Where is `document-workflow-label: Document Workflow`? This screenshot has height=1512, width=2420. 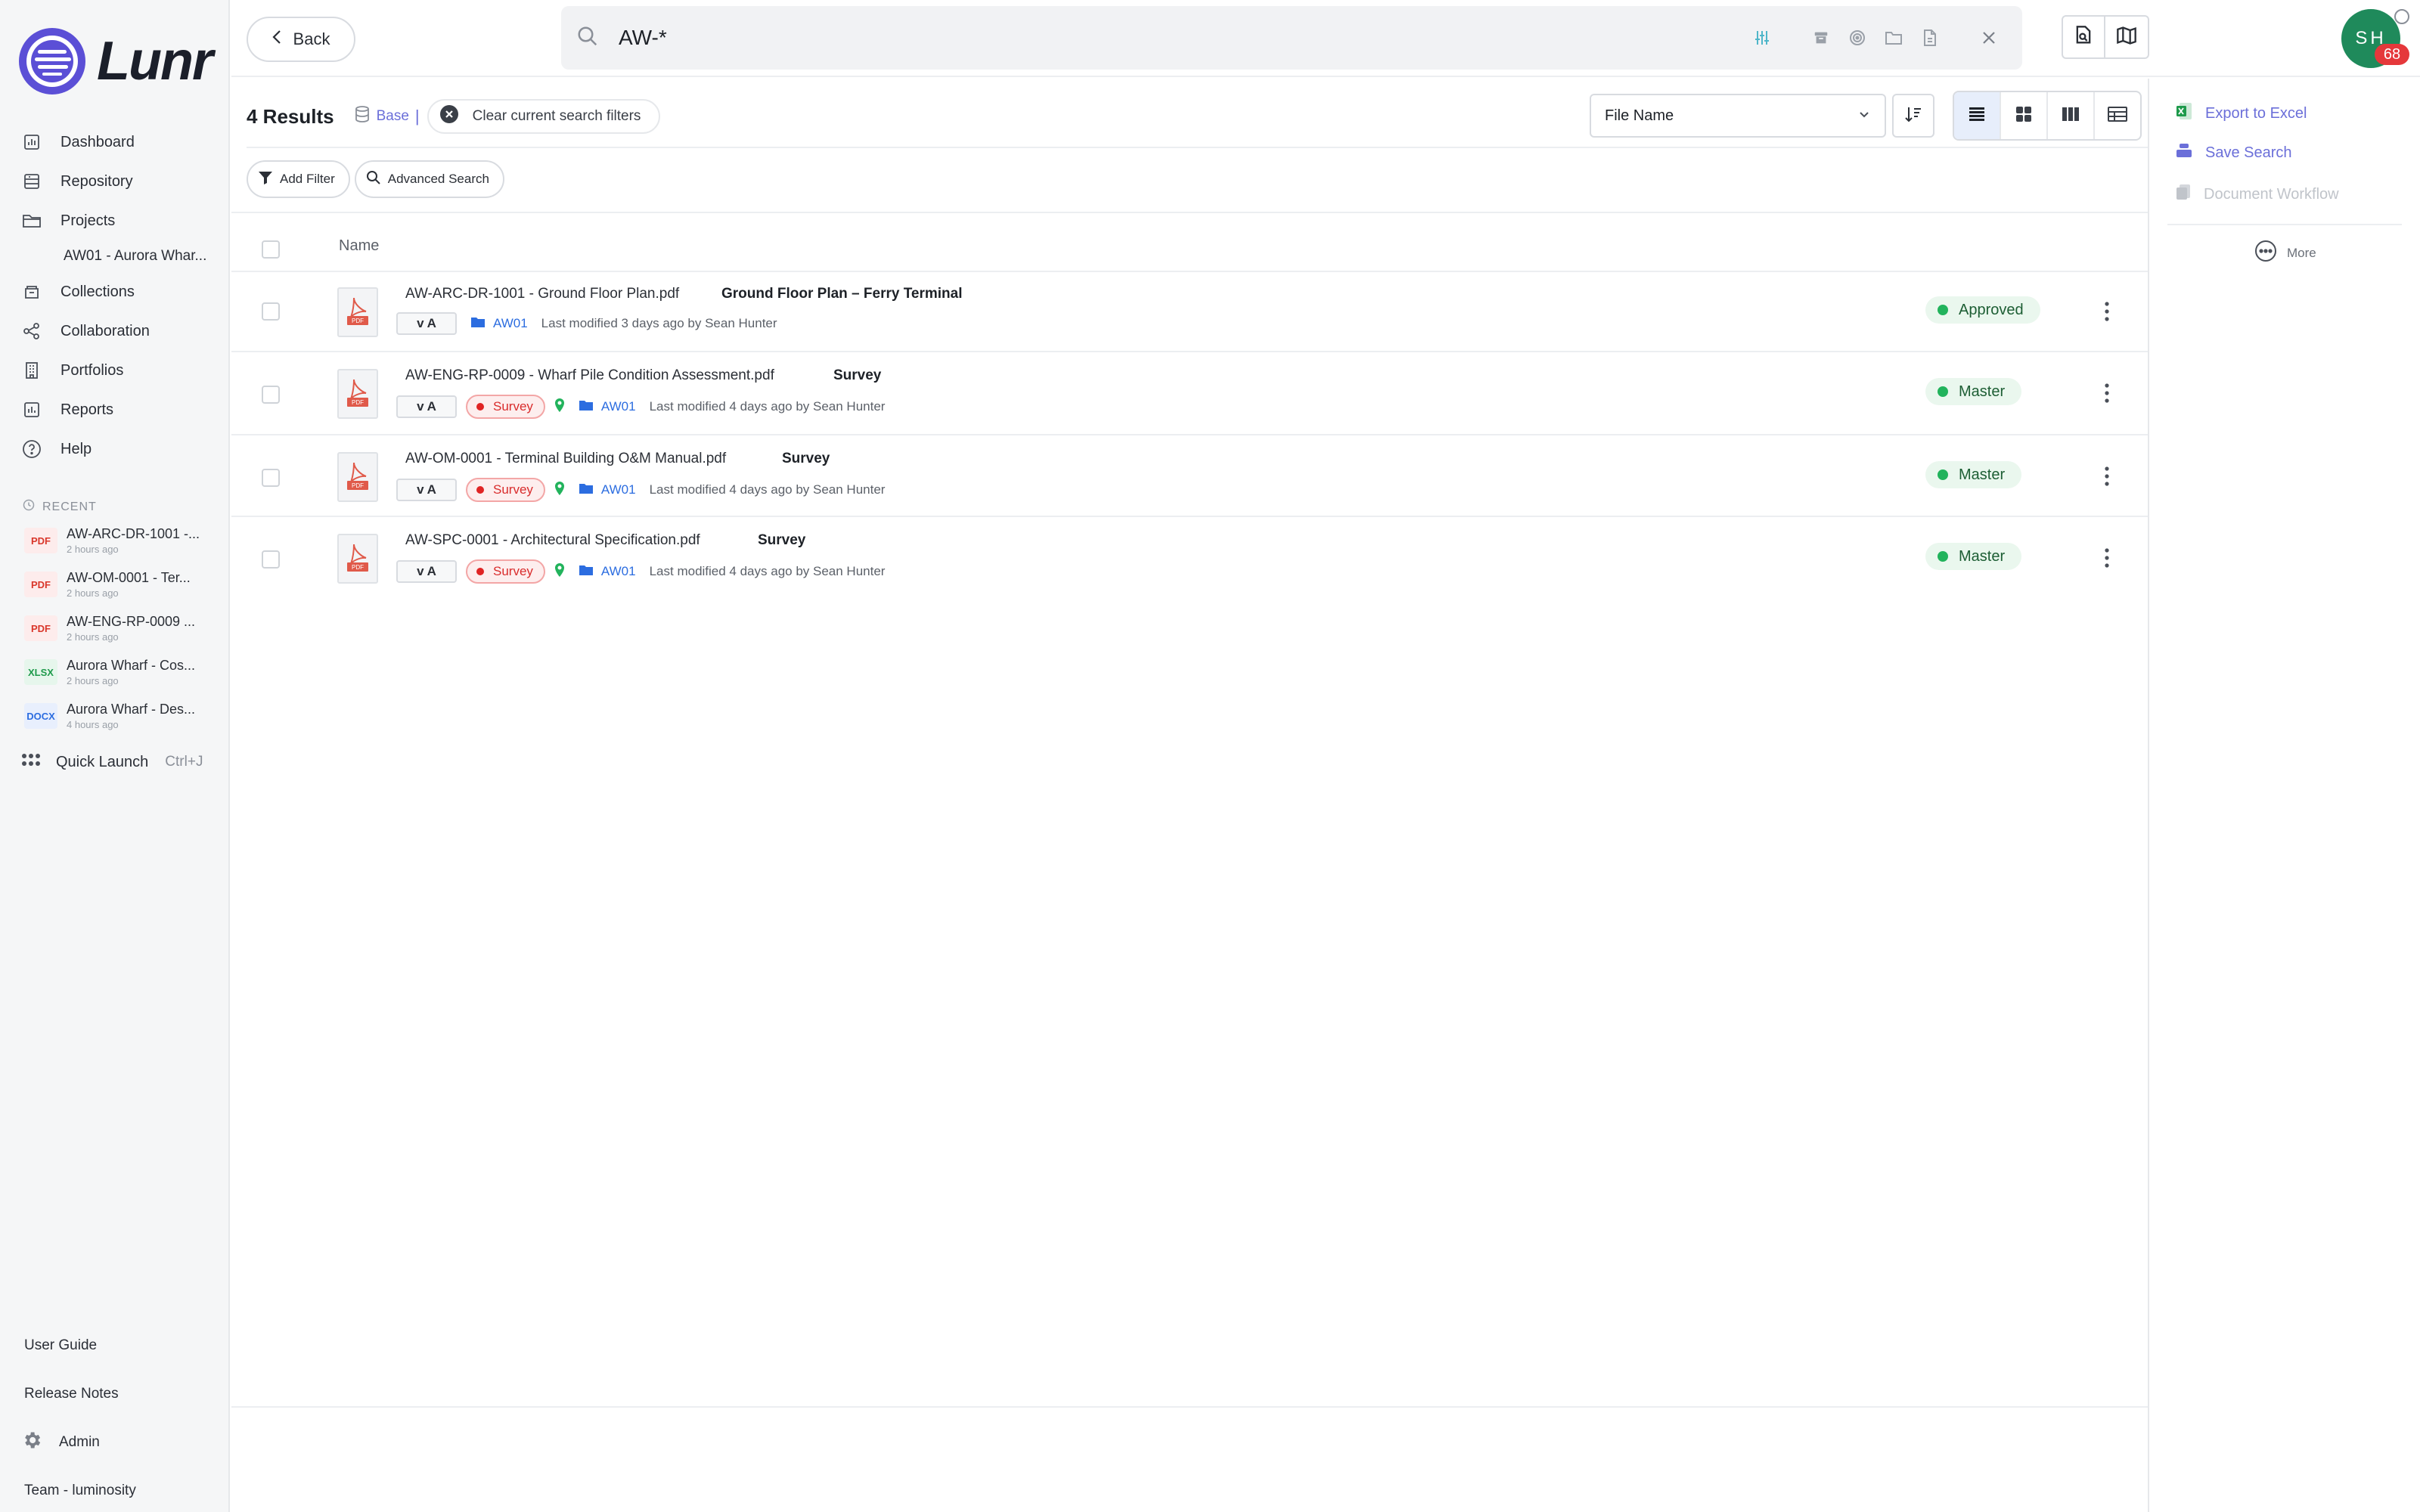 document-workflow-label: Document Workflow is located at coordinates (2271, 194).